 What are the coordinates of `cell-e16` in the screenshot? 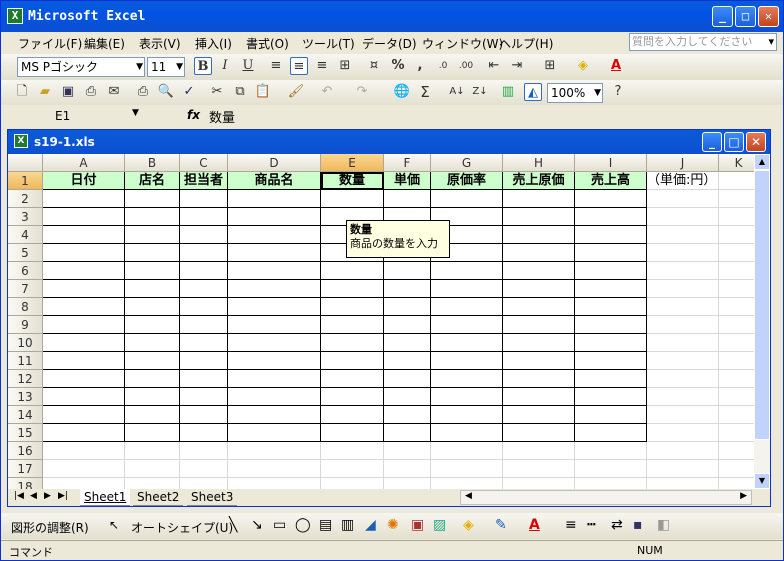 It's located at (352, 451).